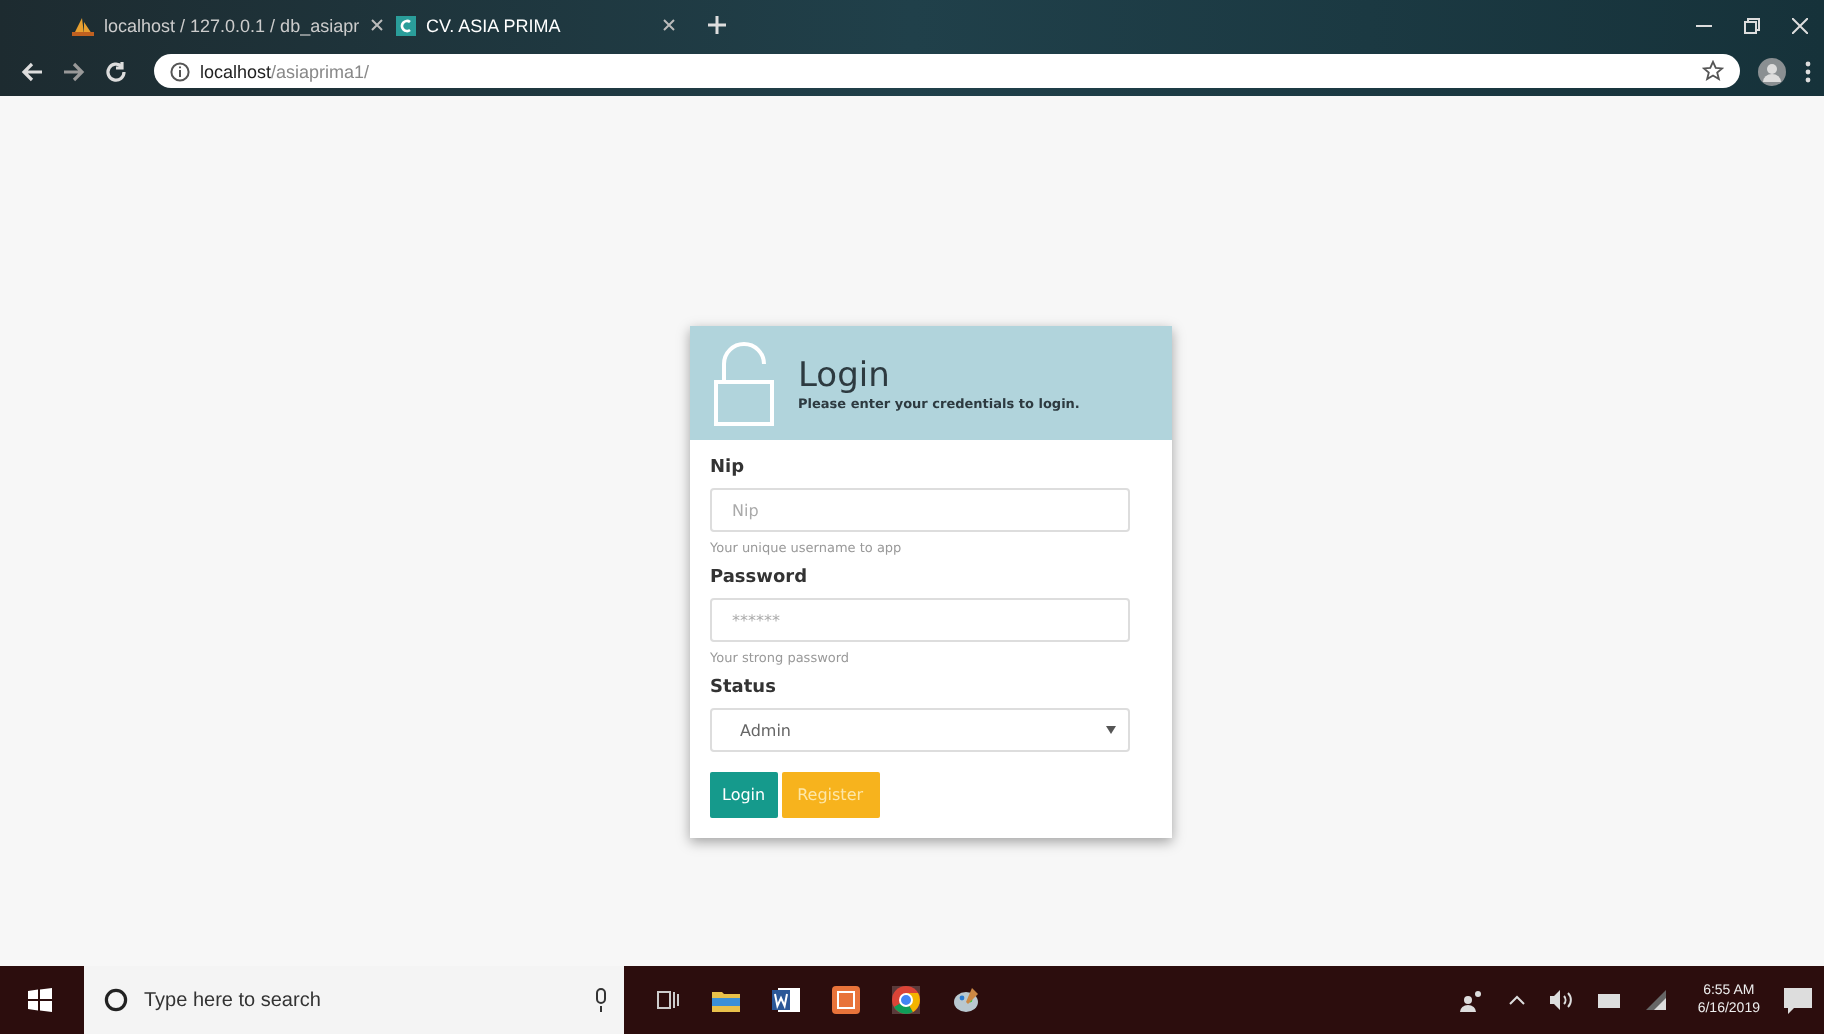 This screenshot has width=1824, height=1034. Describe the element at coordinates (966, 1000) in the screenshot. I see `paint-palette-icon` at that location.